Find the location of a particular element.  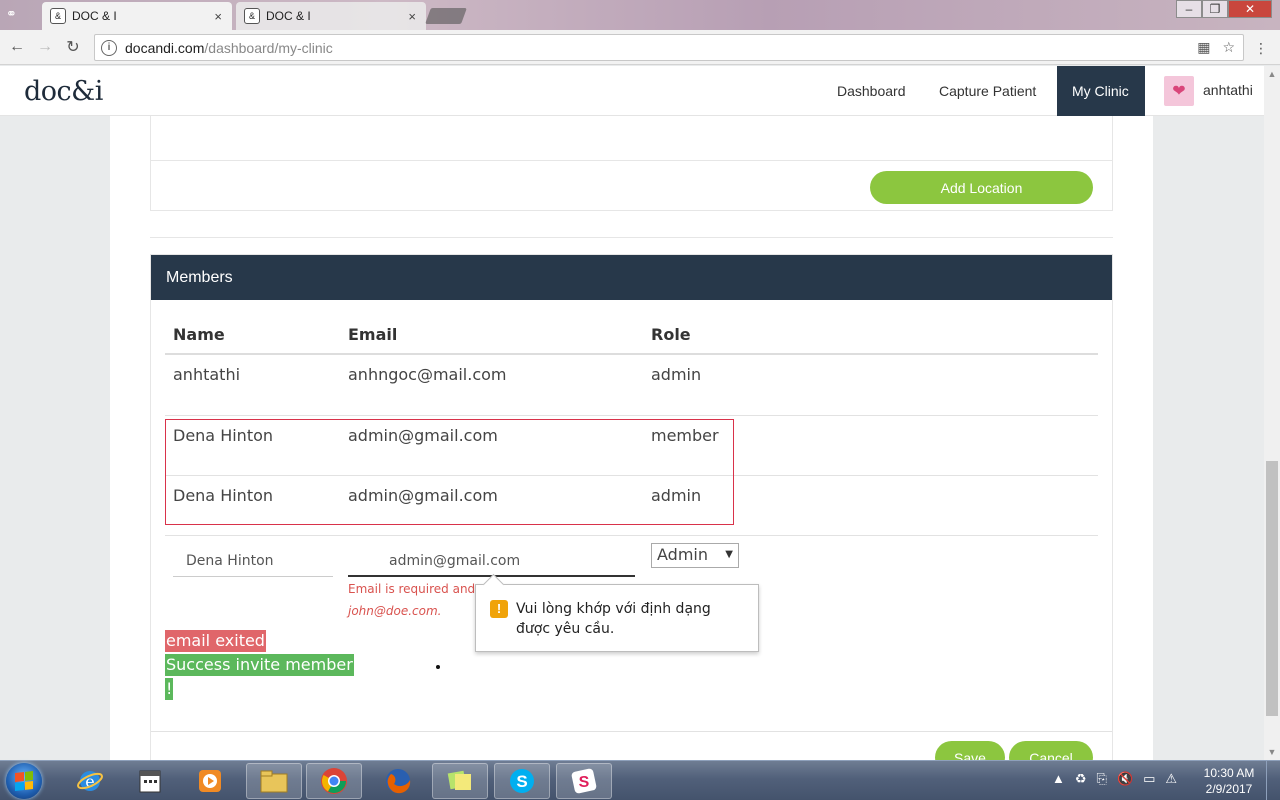

stray-dot is located at coordinates (438, 667).